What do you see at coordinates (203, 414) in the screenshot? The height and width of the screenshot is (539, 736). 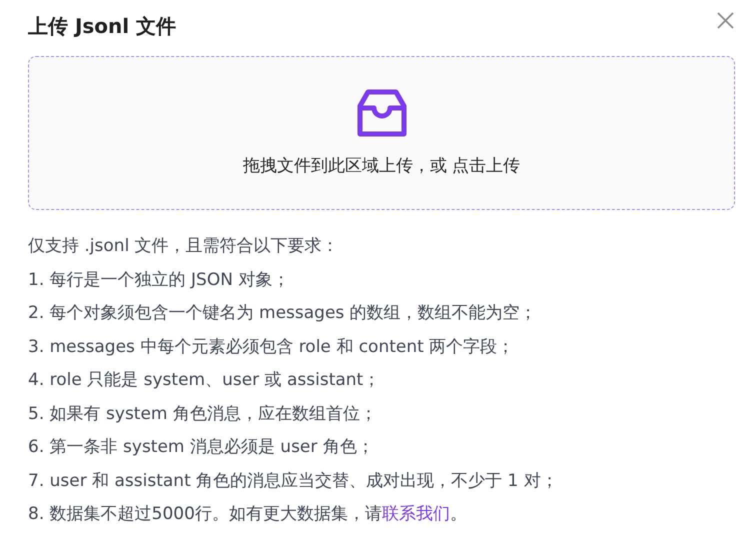 I see `requirement-text: 5. 如果有 system 角色消息，应在数组首位；` at bounding box center [203, 414].